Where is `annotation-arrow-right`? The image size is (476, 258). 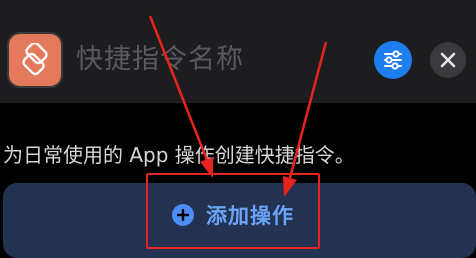 annotation-arrow-right is located at coordinates (305, 119).